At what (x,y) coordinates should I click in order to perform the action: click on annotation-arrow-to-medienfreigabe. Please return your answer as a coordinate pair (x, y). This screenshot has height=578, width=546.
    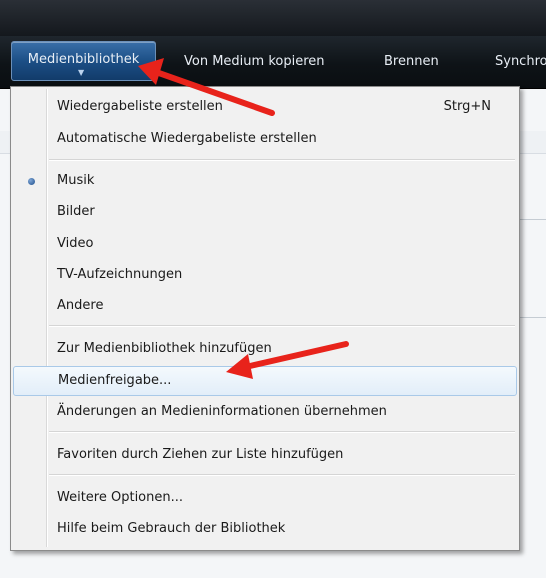
    Looking at the image, I should click on (287, 360).